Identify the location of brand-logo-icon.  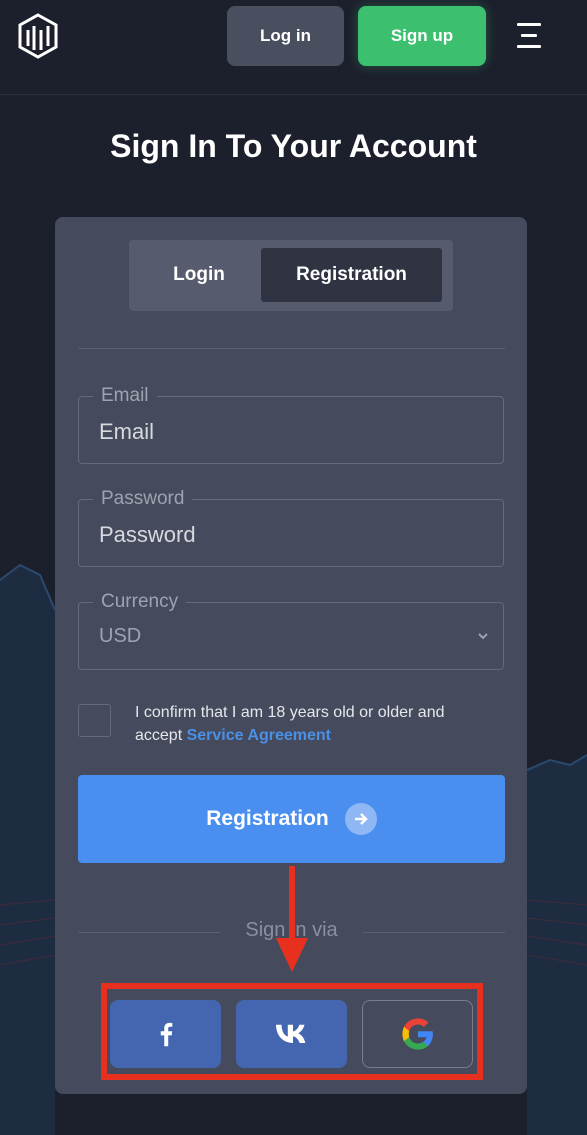
(38, 36).